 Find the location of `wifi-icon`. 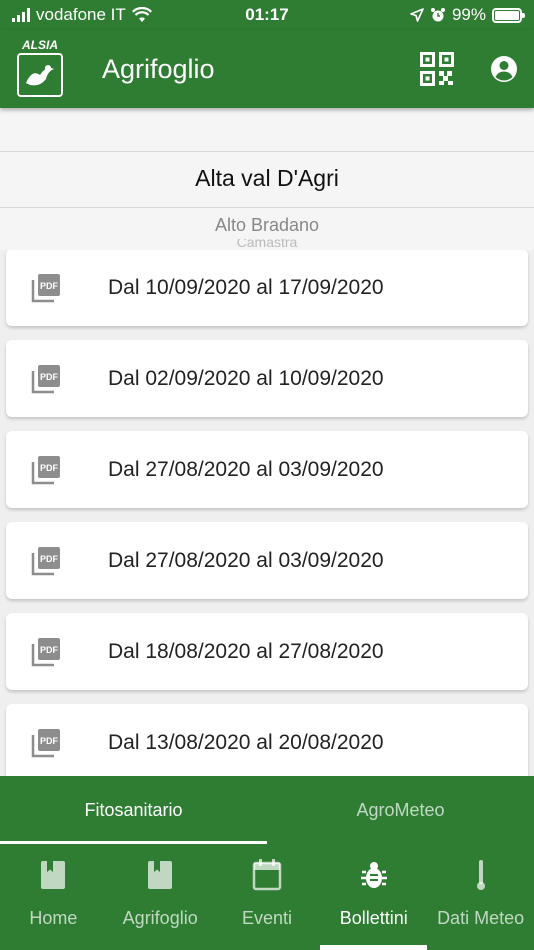

wifi-icon is located at coordinates (141, 14).